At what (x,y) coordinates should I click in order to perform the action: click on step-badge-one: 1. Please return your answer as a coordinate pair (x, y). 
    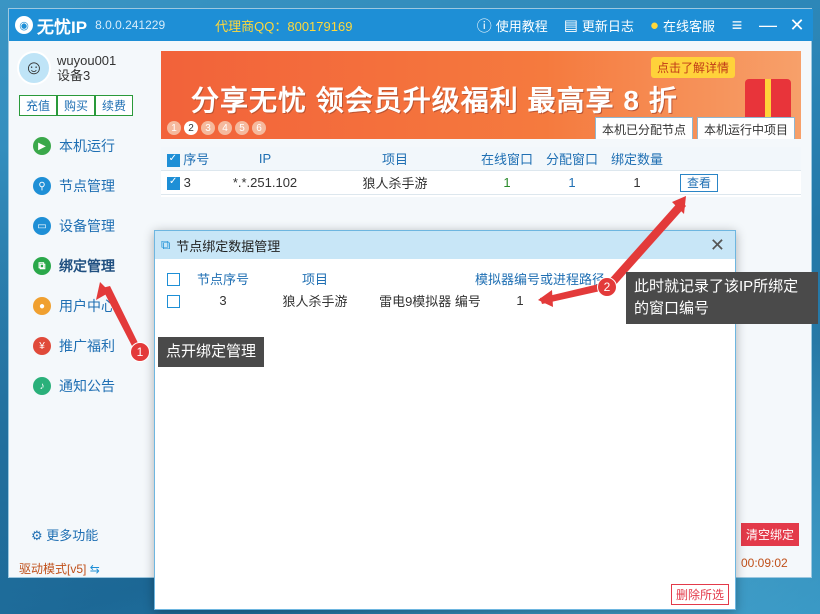
    Looking at the image, I should click on (140, 352).